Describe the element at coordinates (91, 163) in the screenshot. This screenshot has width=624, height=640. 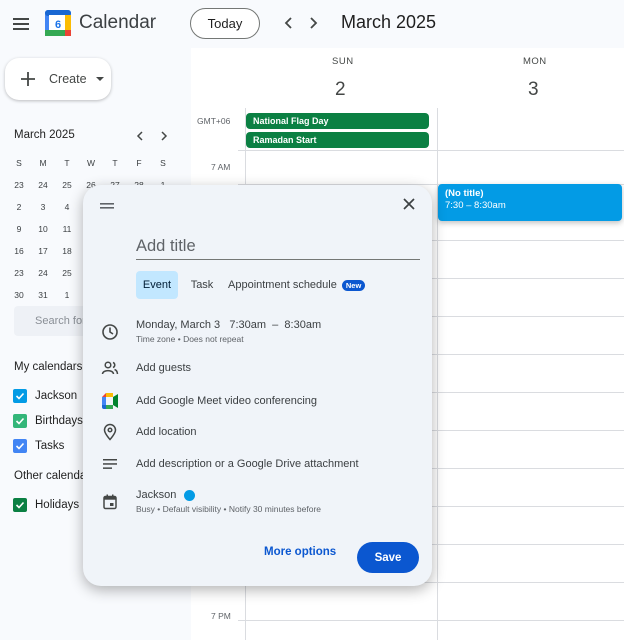
I see `mini-calendar-weekday: W` at that location.